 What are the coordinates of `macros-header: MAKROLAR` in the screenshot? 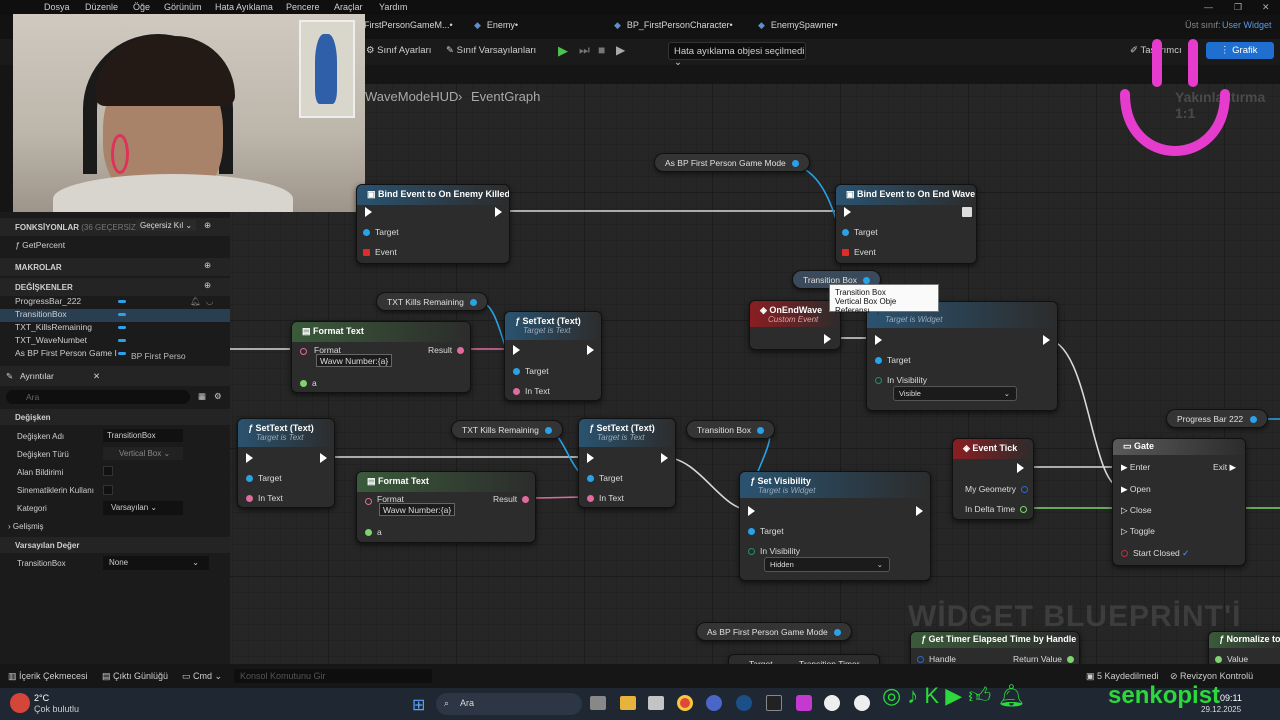 It's located at (115, 267).